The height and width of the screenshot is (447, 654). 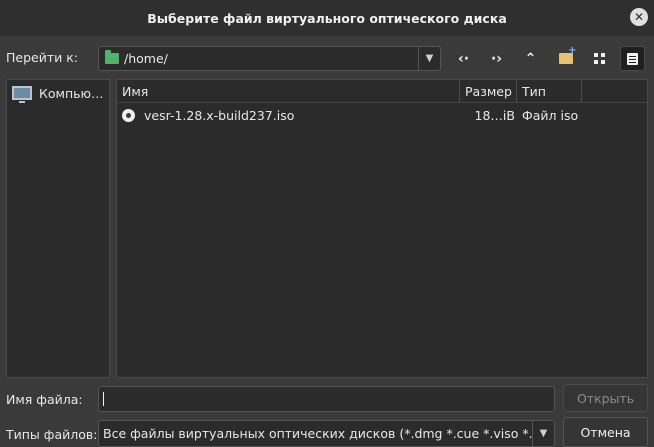 I want to click on goto-label: Перейти к:, so click(x=42, y=57).